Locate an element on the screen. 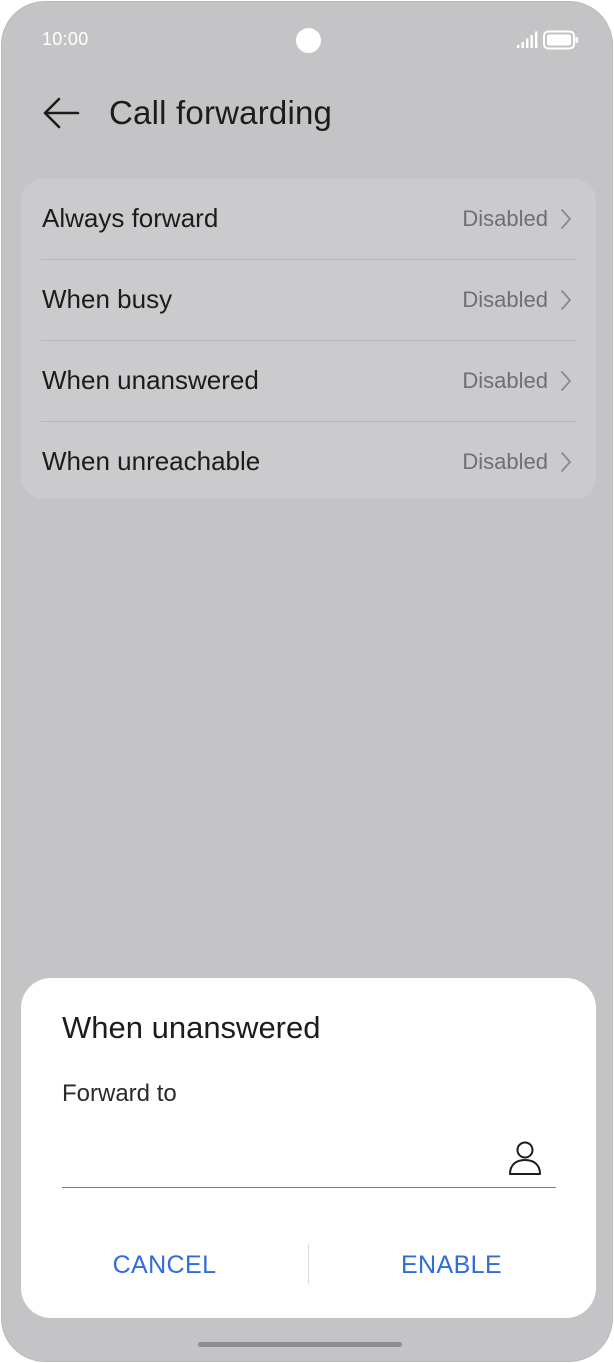 The image size is (614, 1363). input-underline is located at coordinates (309, 1187).